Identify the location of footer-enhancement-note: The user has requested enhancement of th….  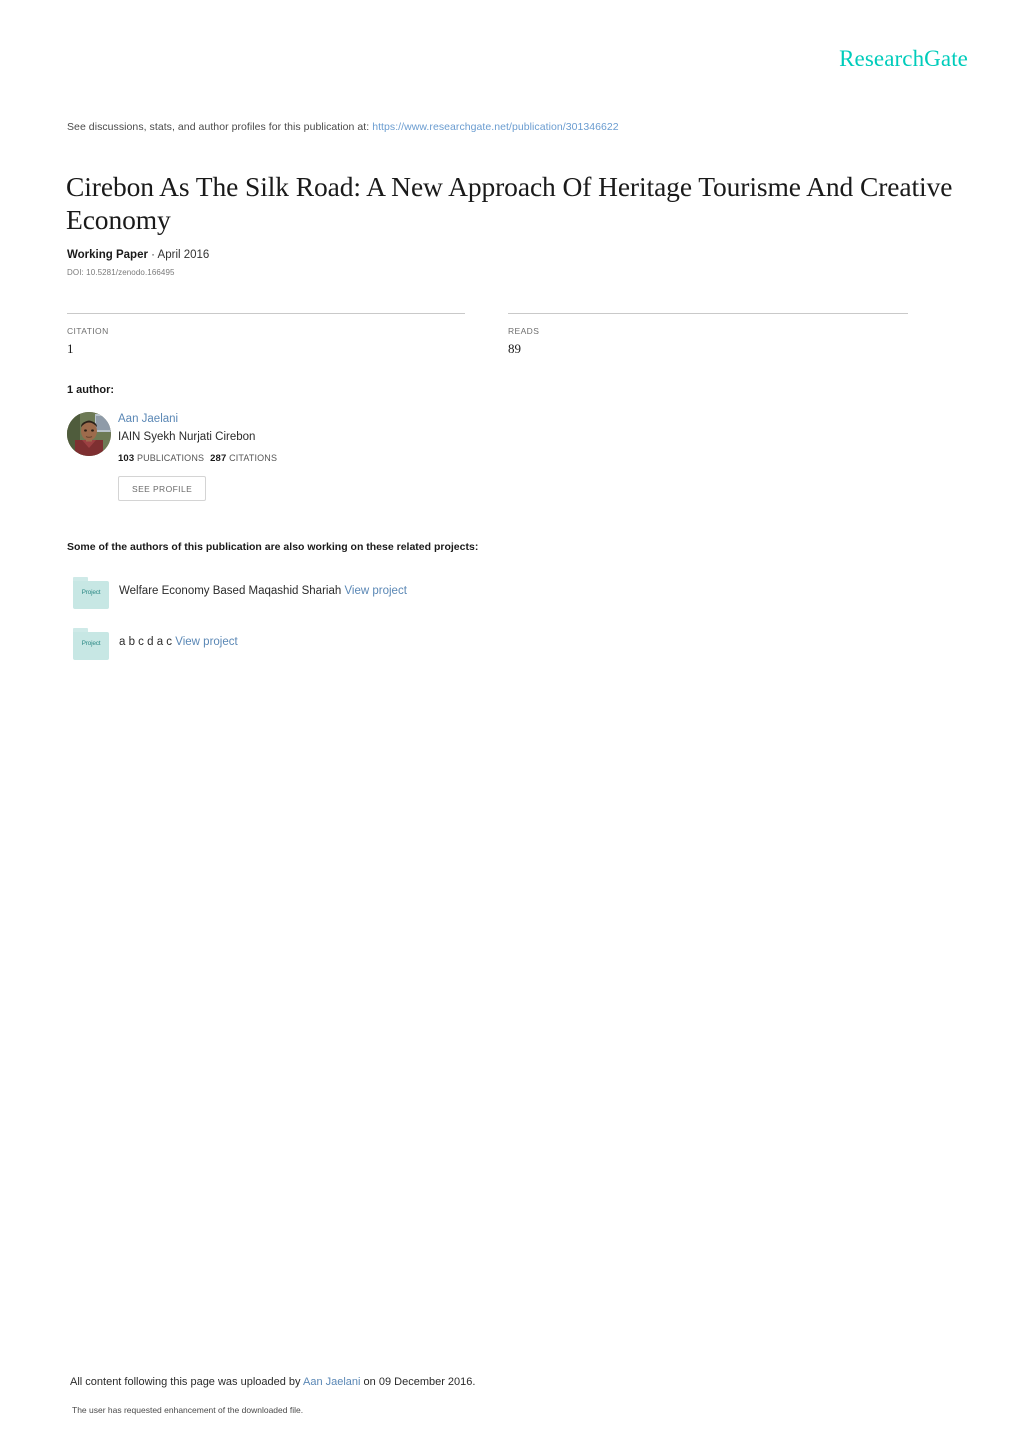
(188, 1410).